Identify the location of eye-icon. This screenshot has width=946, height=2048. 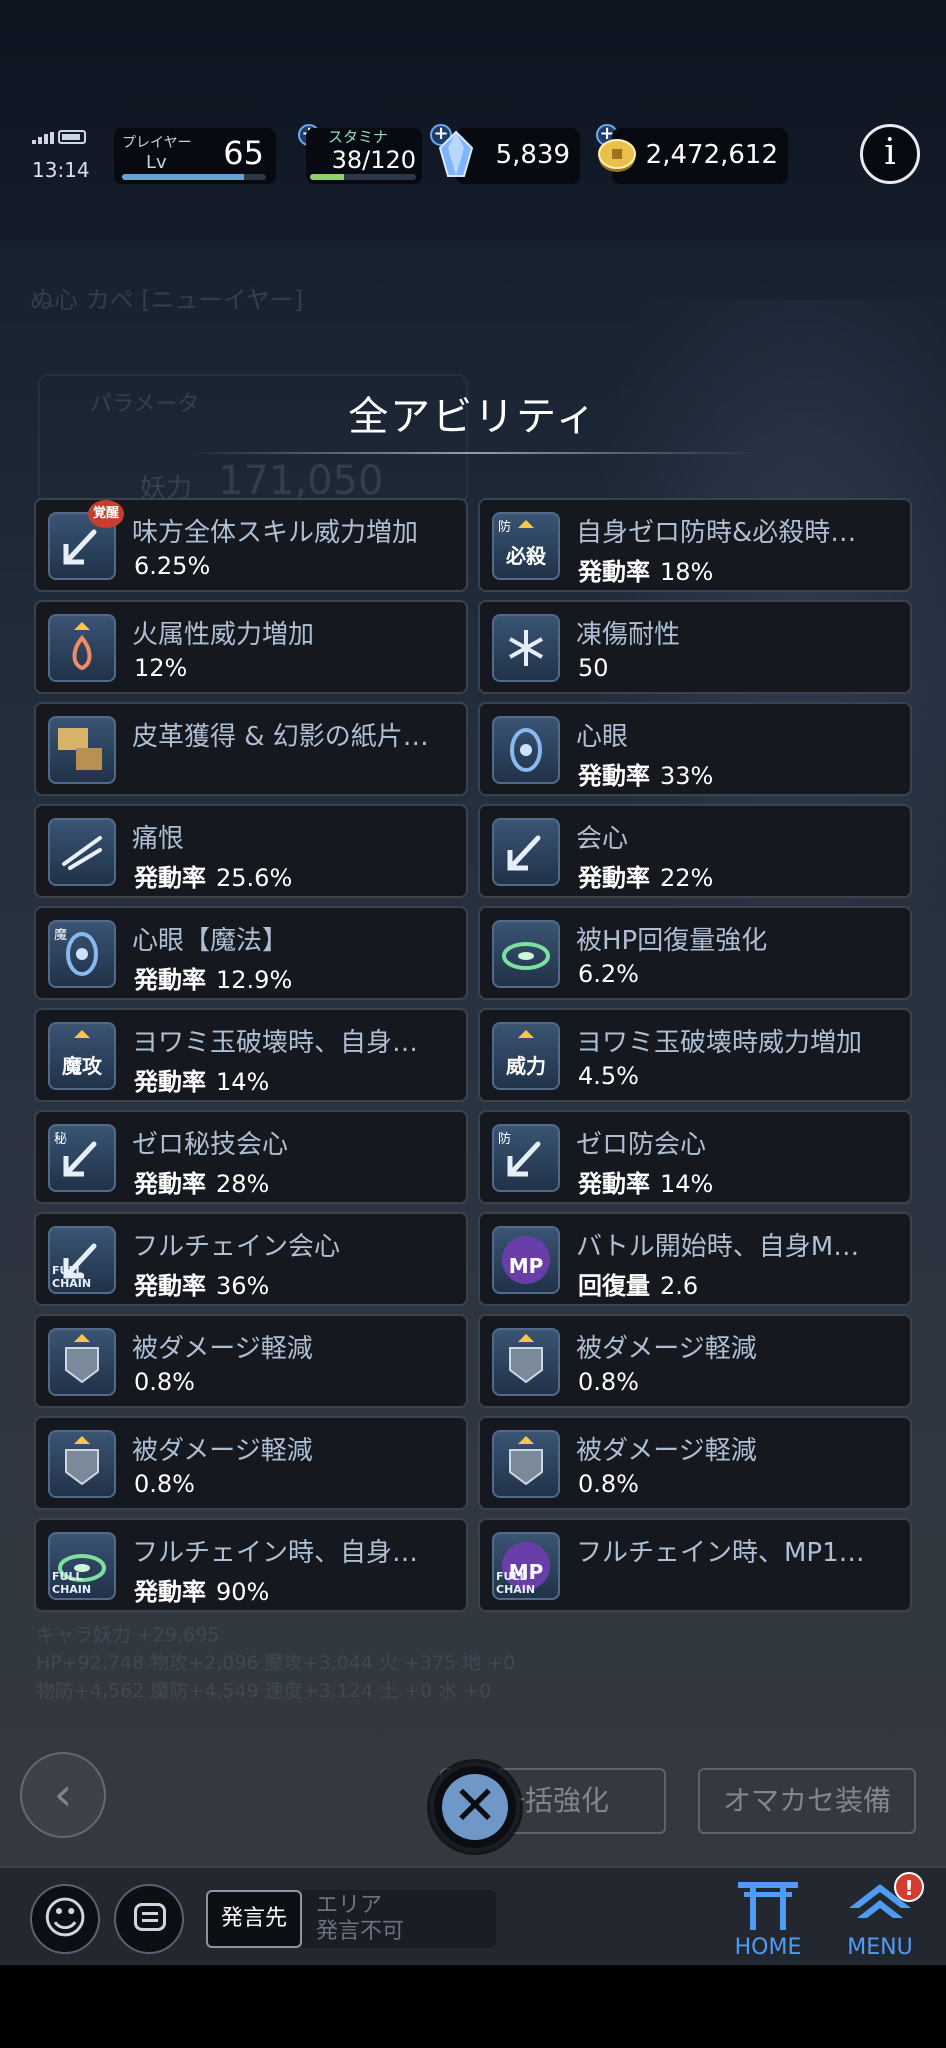
(526, 750).